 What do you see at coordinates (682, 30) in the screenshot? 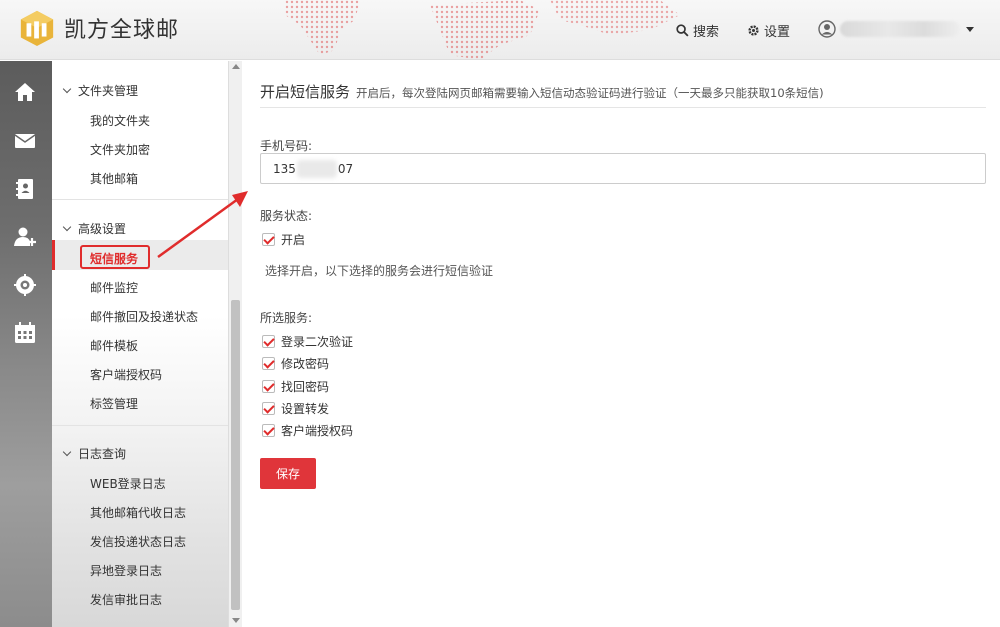
I see `search-icon` at bounding box center [682, 30].